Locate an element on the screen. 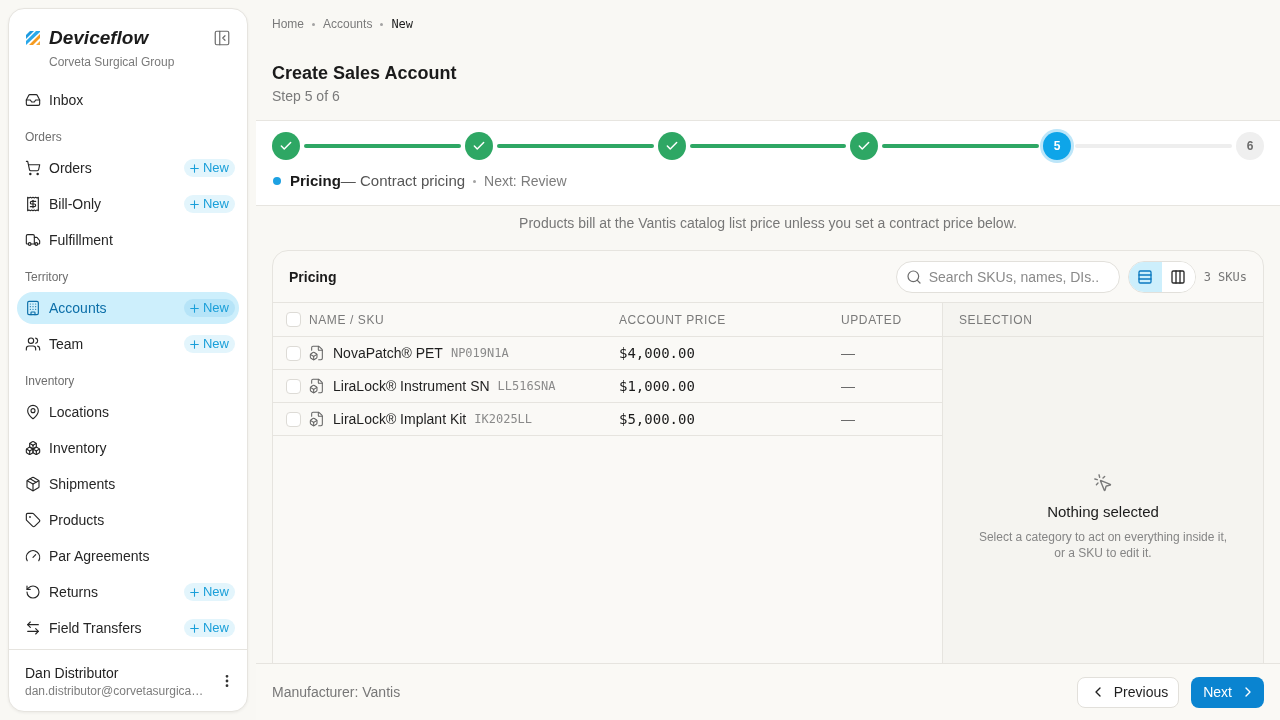 This screenshot has height=720, width=1280. current-step: 5 is located at coordinates (1057, 146).